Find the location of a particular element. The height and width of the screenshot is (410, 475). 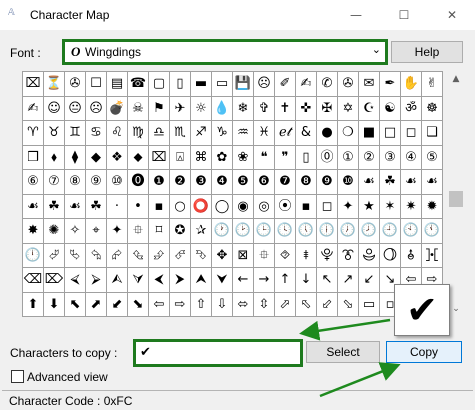

arrow-to-copy-input is located at coordinates (345, 329).